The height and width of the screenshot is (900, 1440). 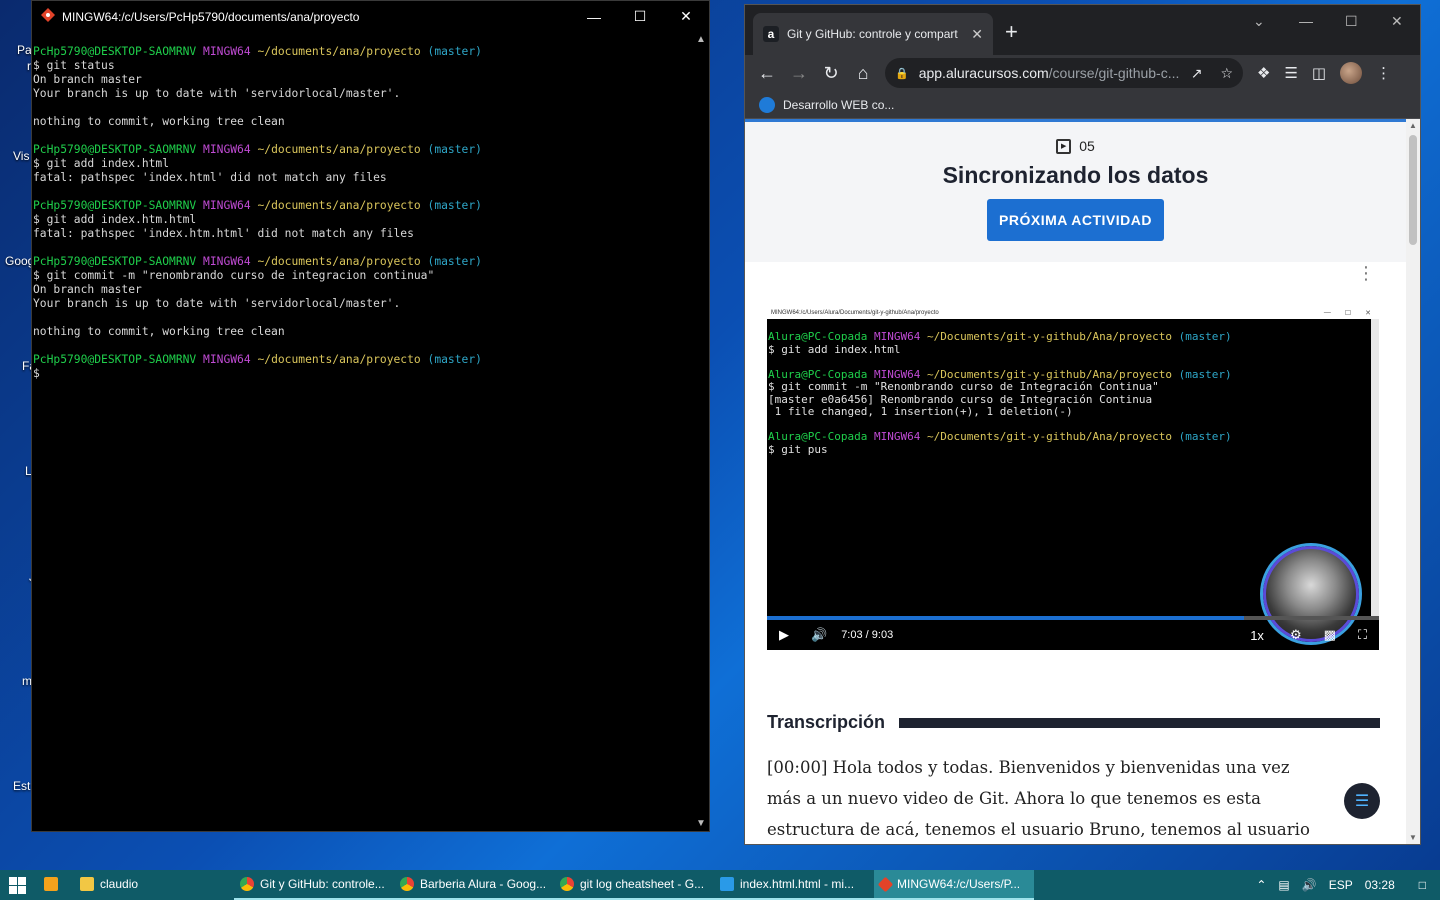 I want to click on tab-search-icon: ⌄, so click(x=1259, y=21).